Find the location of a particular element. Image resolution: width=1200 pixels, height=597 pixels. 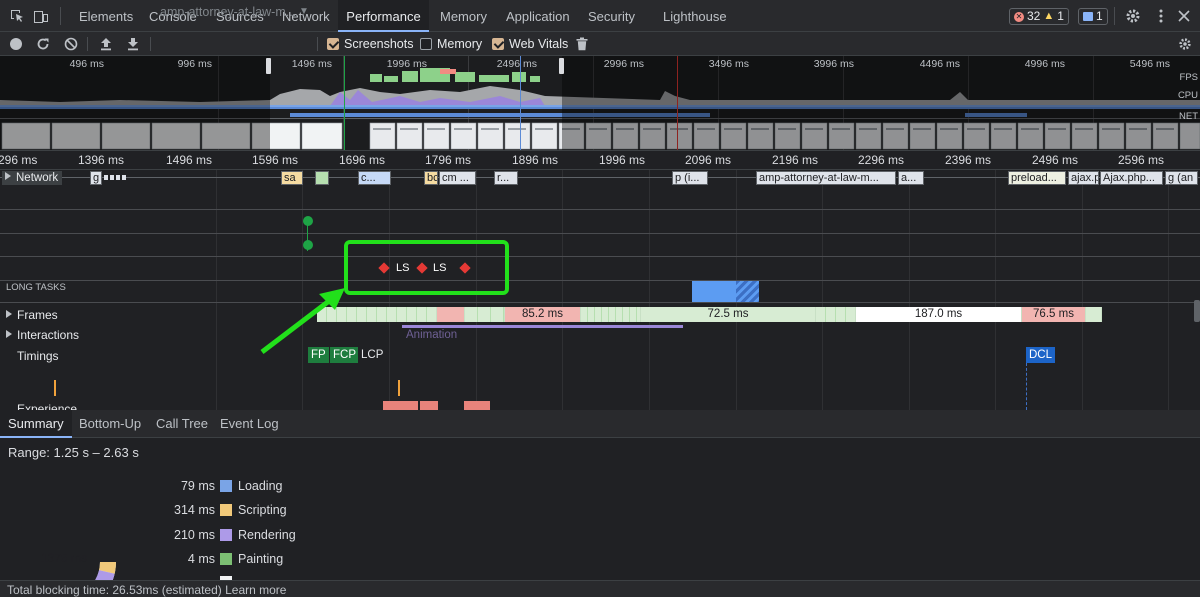

capture-settings-gear-icon is located at coordinates (1185, 44).